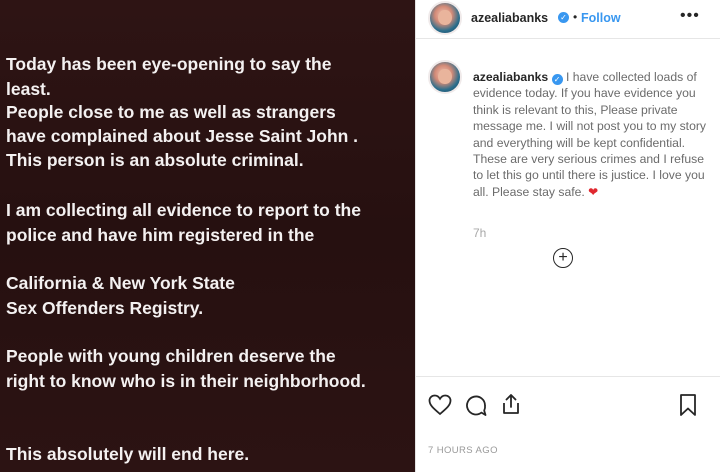  What do you see at coordinates (568, 424) in the screenshot?
I see `post-actions: 7 HOURS AGO` at bounding box center [568, 424].